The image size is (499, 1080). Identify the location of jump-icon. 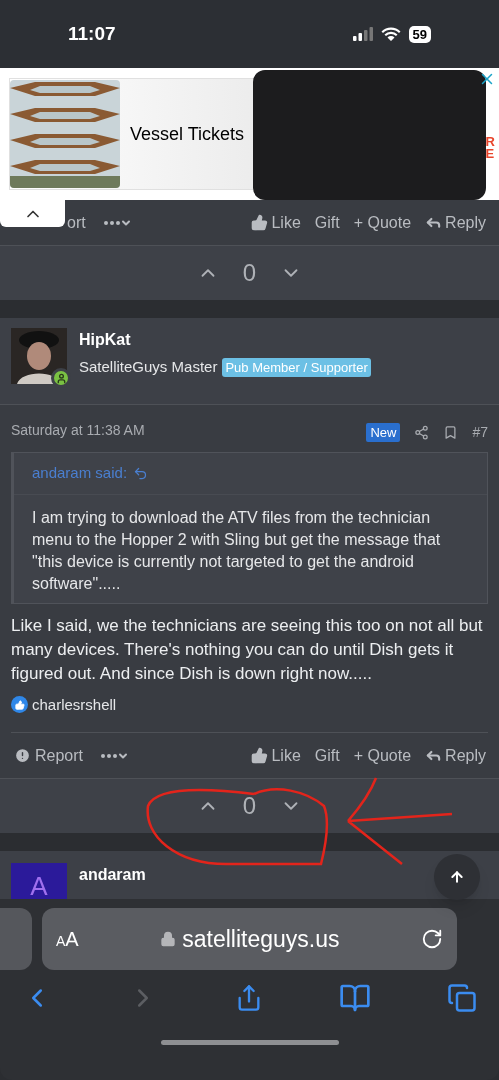
(141, 473).